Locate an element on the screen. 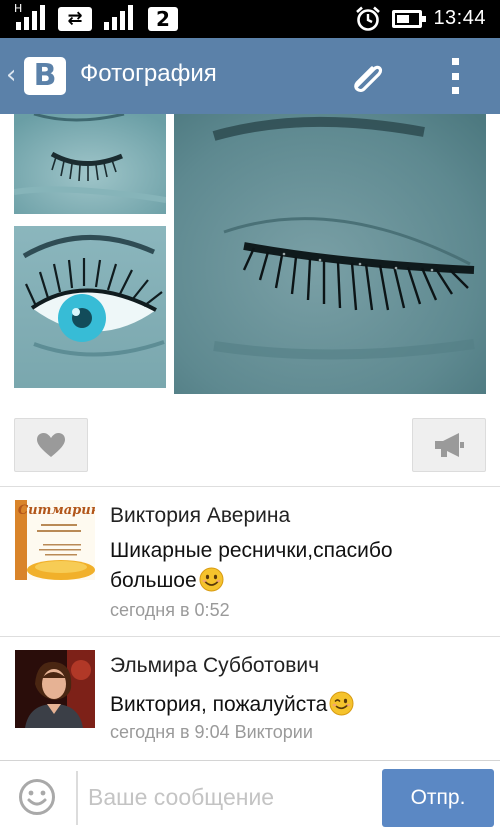  comment-text: Виктория, пожалуйста is located at coordinates (295, 705).